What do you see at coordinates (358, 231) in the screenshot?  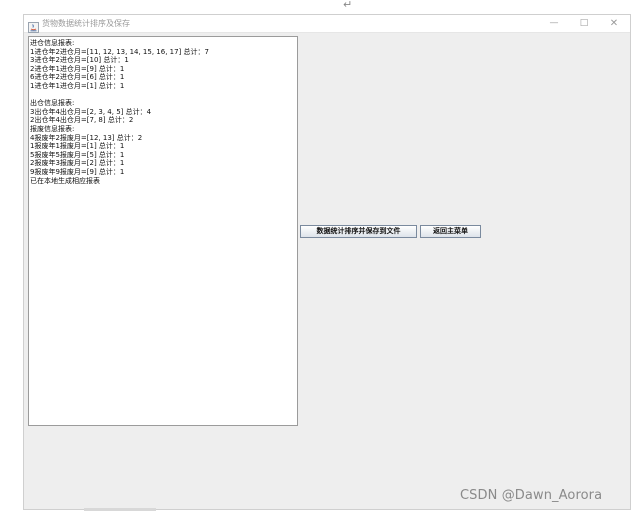 I see `sort-and-save-button: 数据统计排序并保存到文件` at bounding box center [358, 231].